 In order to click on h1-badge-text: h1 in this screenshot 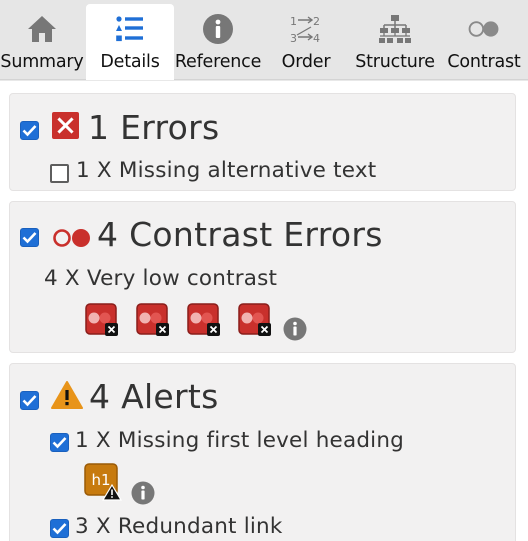, I will do `click(100, 480)`.